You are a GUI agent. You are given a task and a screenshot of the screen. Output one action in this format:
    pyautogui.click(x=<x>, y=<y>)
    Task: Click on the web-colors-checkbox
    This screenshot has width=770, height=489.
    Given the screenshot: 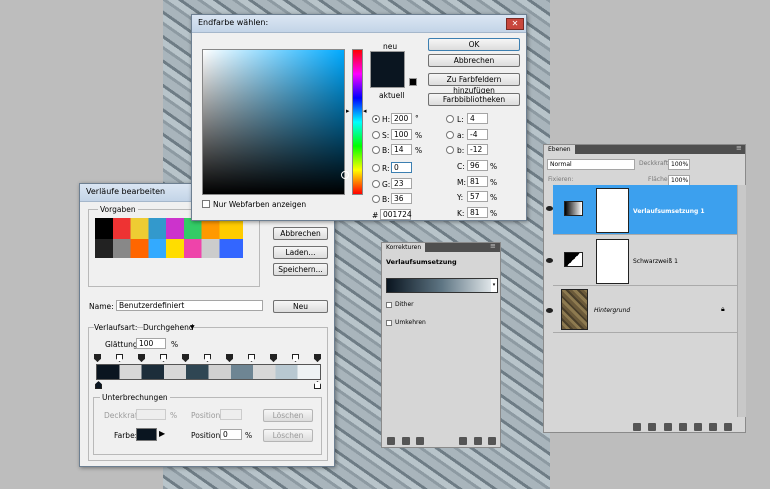 What is the action you would take?
    pyautogui.click(x=206, y=204)
    